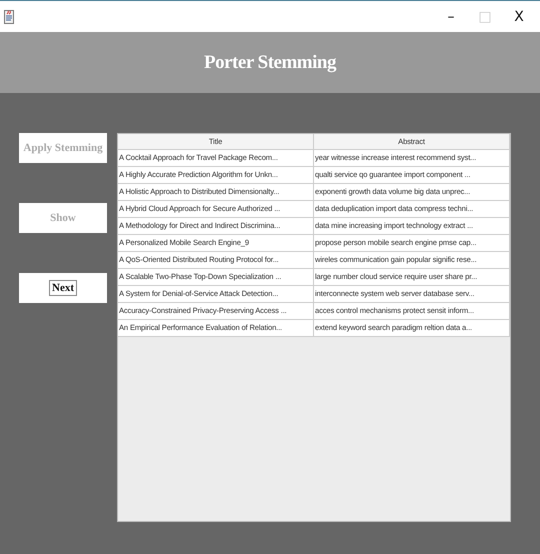 The height and width of the screenshot is (554, 540). Describe the element at coordinates (270, 63) in the screenshot. I see `header-title: Porter Stemming` at that location.